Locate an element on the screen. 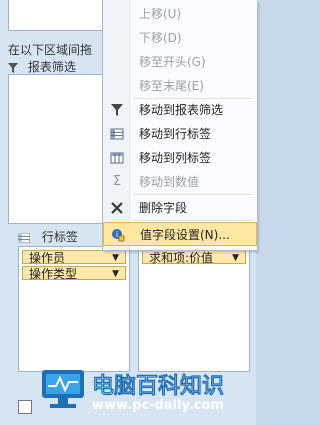 The image size is (320, 425). sigma-icon: Σ is located at coordinates (117, 181).